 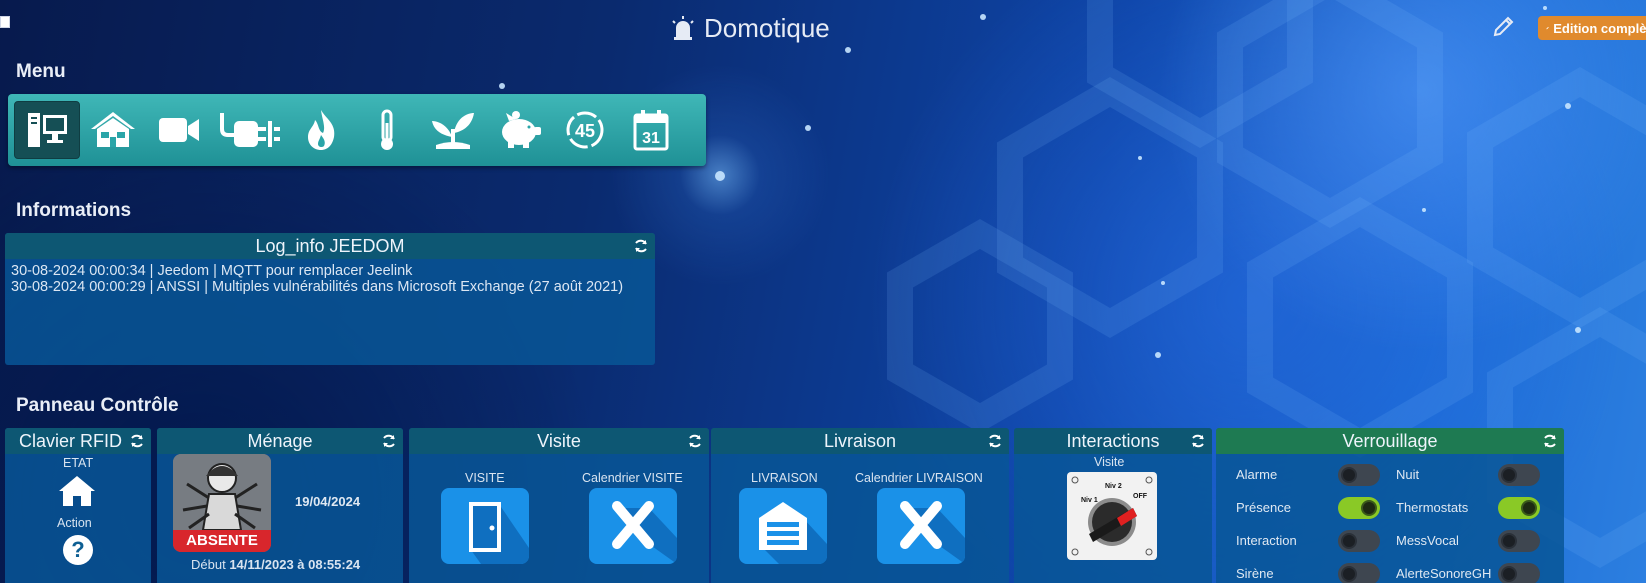 I want to click on calendar-icon: 31, so click(x=651, y=130).